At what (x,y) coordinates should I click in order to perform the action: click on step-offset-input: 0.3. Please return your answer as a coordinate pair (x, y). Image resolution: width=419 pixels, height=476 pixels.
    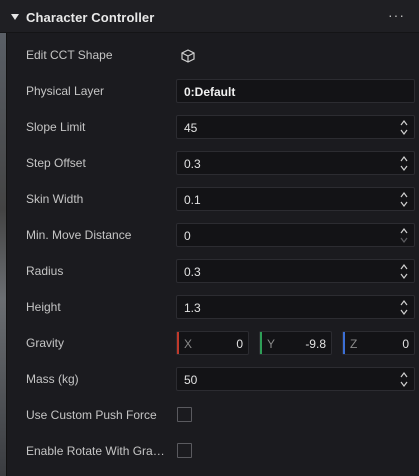
    Looking at the image, I should click on (295, 163).